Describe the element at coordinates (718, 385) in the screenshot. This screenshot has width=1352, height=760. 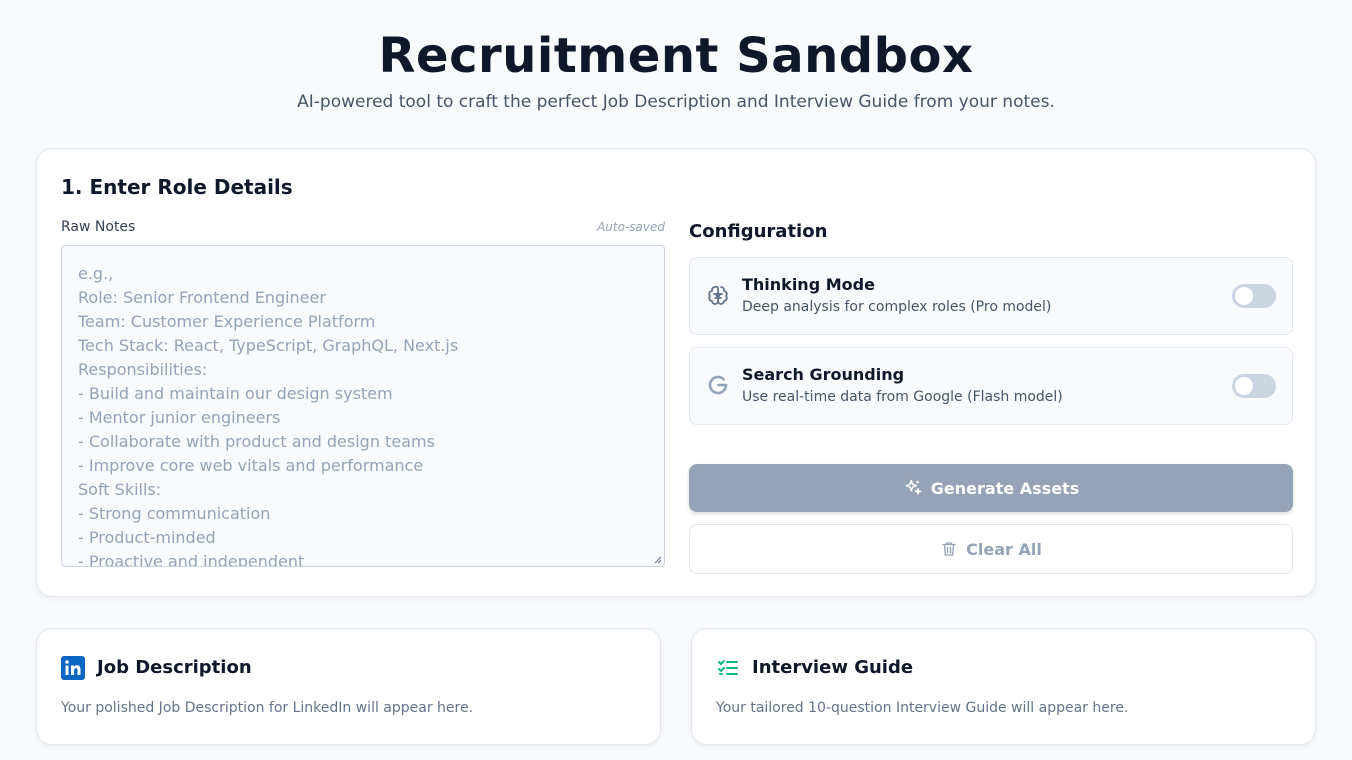
I see `google-g-icon` at that location.